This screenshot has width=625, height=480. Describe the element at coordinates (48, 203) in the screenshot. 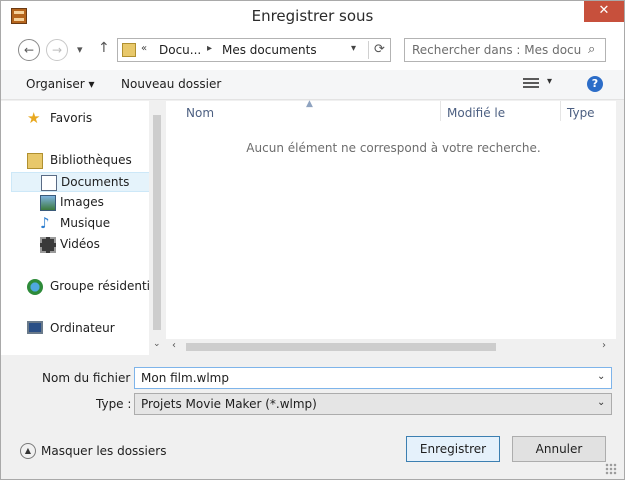

I see `images-icon` at that location.